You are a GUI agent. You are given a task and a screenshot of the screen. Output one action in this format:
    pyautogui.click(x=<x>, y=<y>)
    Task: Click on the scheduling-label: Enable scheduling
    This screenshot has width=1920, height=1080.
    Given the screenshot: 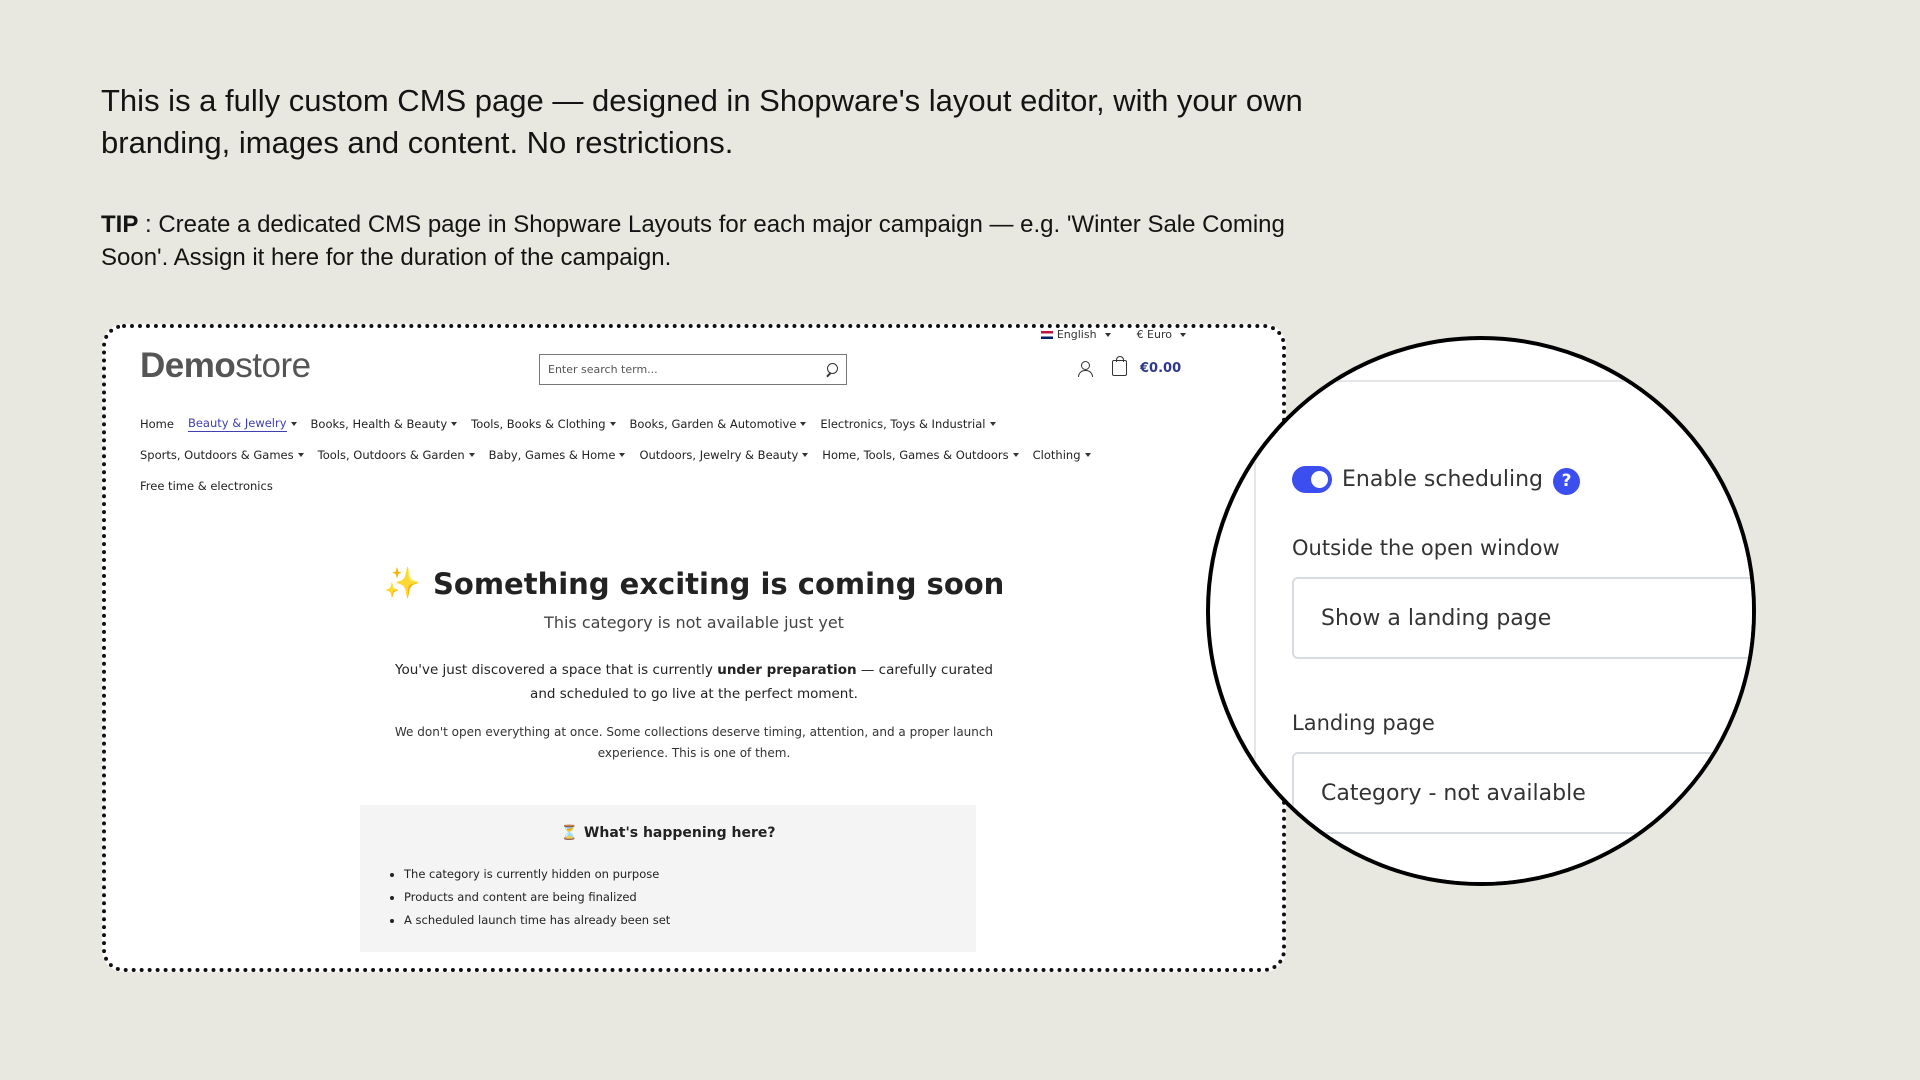 What is the action you would take?
    pyautogui.click(x=1443, y=479)
    